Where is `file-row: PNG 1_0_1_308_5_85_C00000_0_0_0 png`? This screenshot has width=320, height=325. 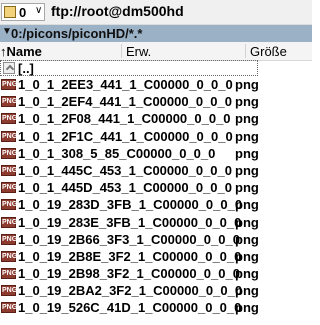 file-row: PNG 1_0_1_308_5_85_C00000_0_0_0 png is located at coordinates (156, 154).